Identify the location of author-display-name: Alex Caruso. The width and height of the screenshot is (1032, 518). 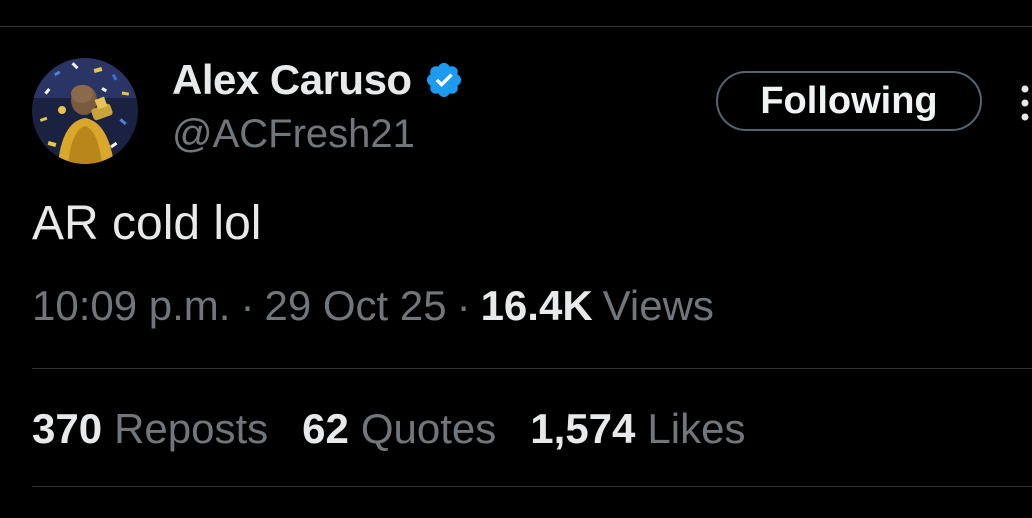
(292, 80).